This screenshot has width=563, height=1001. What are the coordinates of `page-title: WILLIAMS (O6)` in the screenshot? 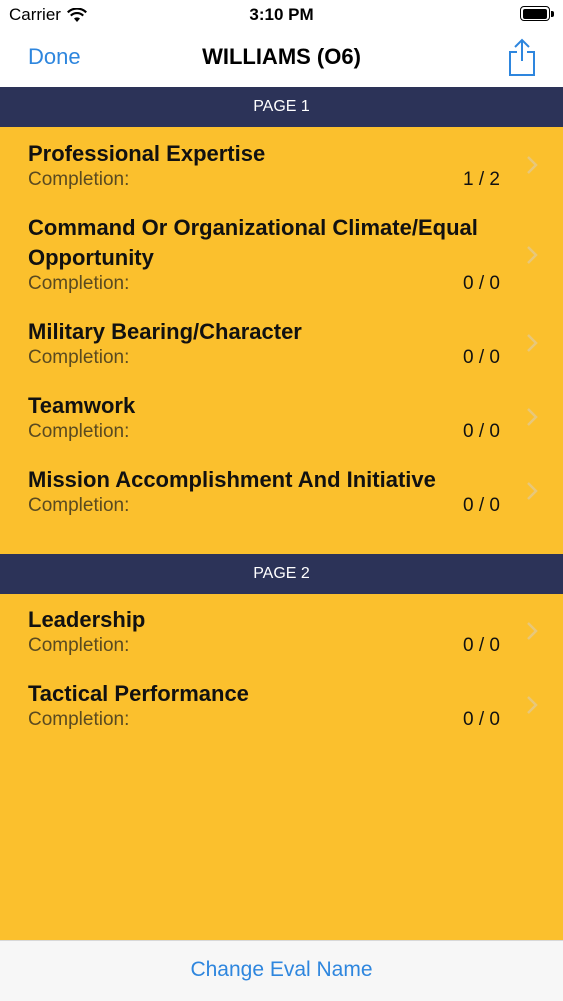 It's located at (281, 56).